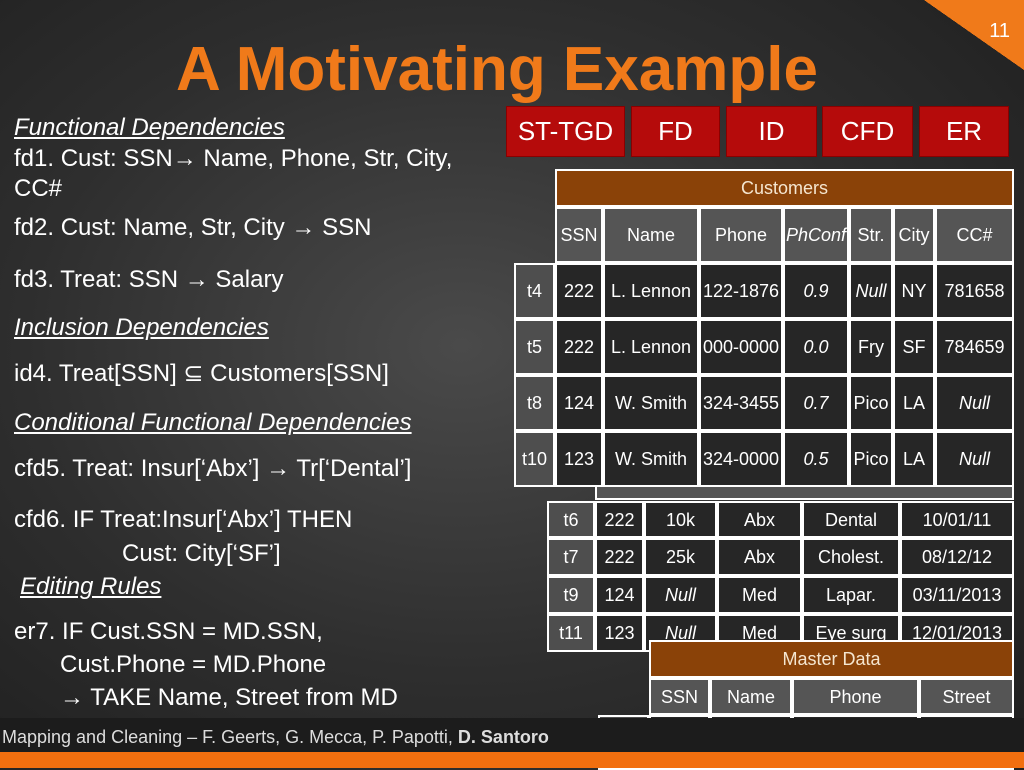  Describe the element at coordinates (867, 131) in the screenshot. I see `button-cfd: CFD` at that location.